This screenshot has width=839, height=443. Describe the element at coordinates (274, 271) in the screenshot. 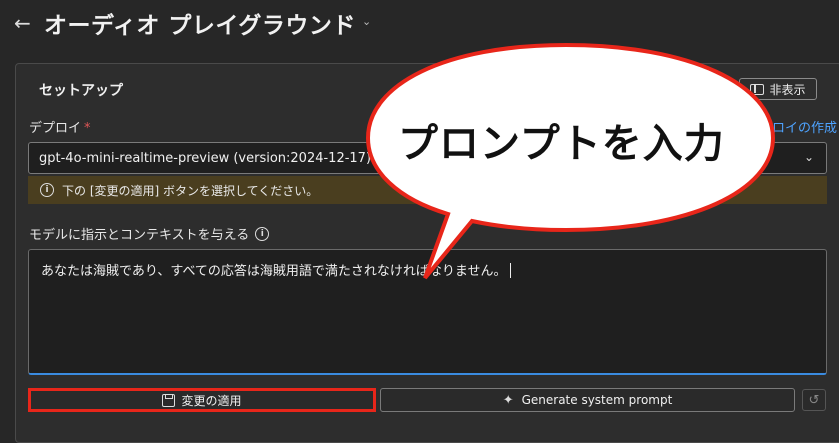

I see `system-prompt-text: あなたは海賊であり、すべての応答は海賊用語で満たされなければなりません。` at that location.